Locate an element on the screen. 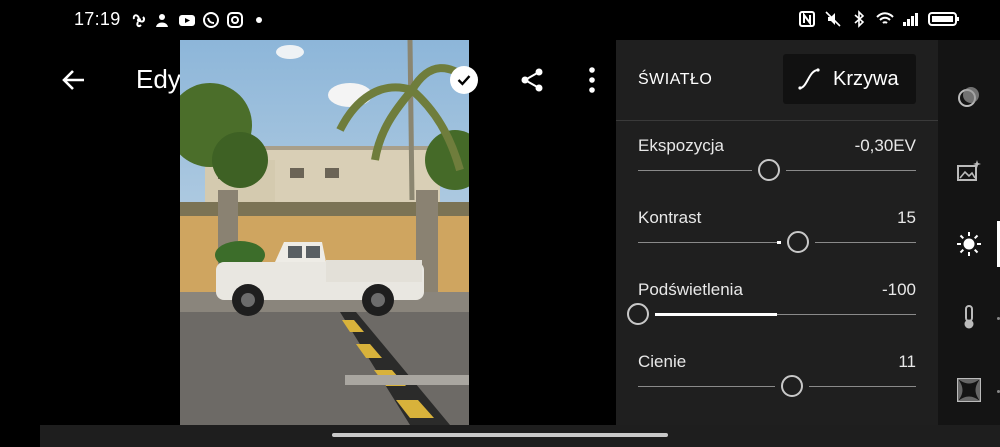  presets-icon is located at coordinates (969, 97).